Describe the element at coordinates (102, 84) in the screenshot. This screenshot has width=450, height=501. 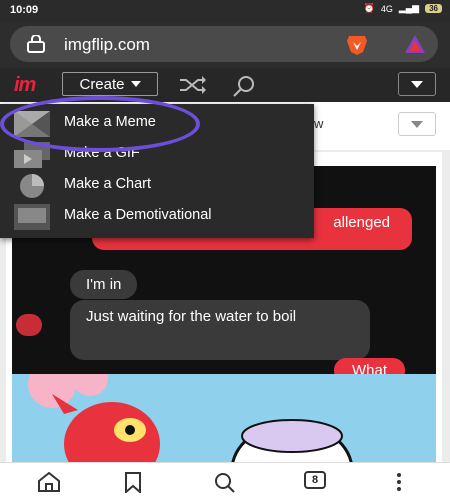
I see `create-label: Create` at that location.